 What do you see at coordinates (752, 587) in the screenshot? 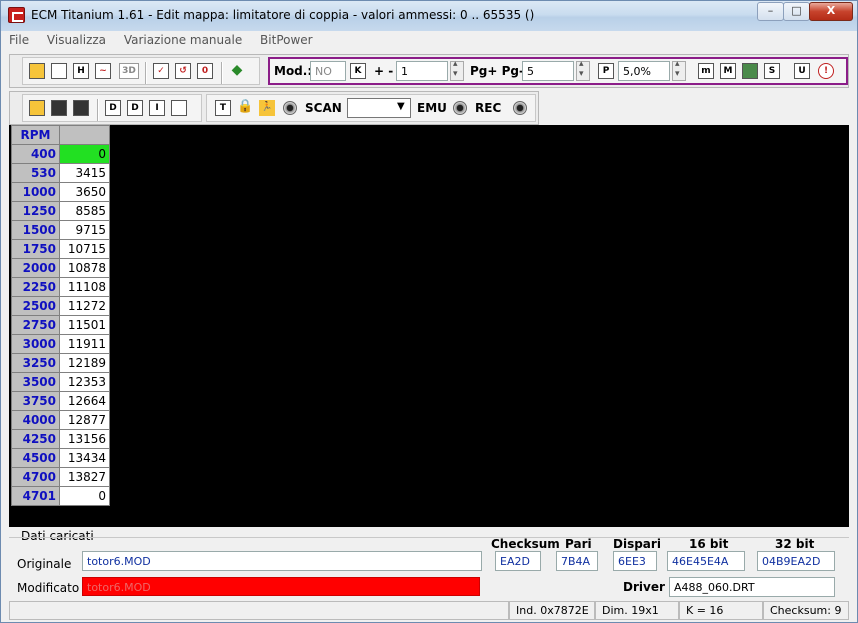
I see `driver-field: A488_060.DRT` at bounding box center [752, 587].